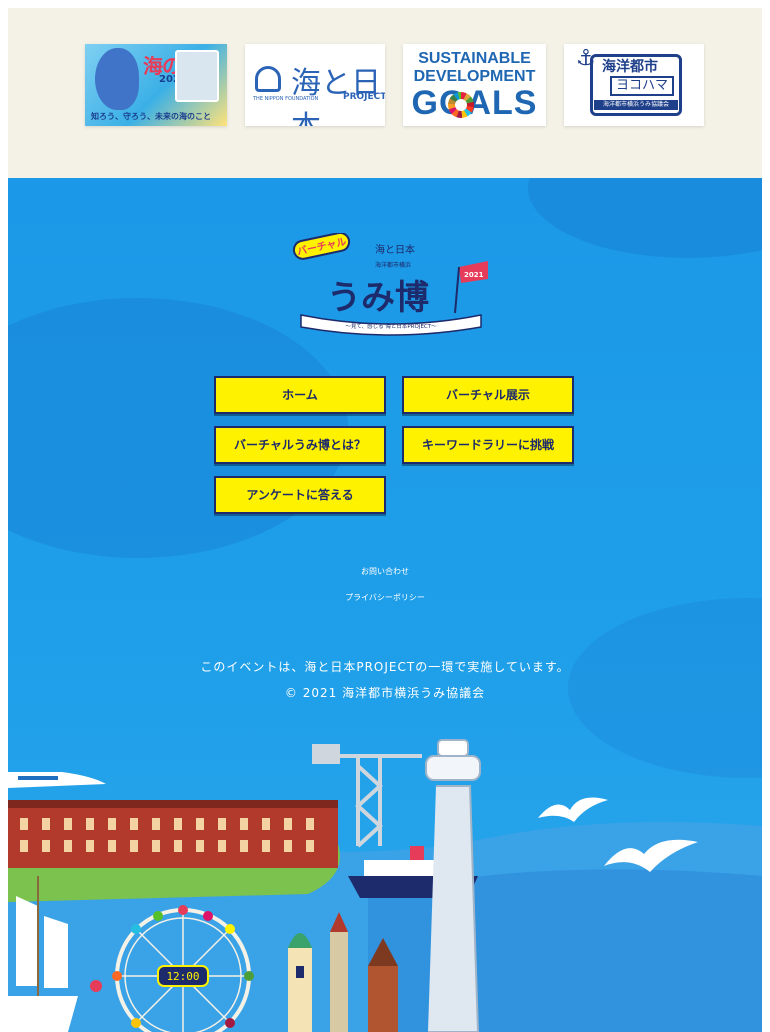 This screenshot has height=1032, width=770. I want to click on yokohama-line2: ヨコハマ, so click(642, 86).